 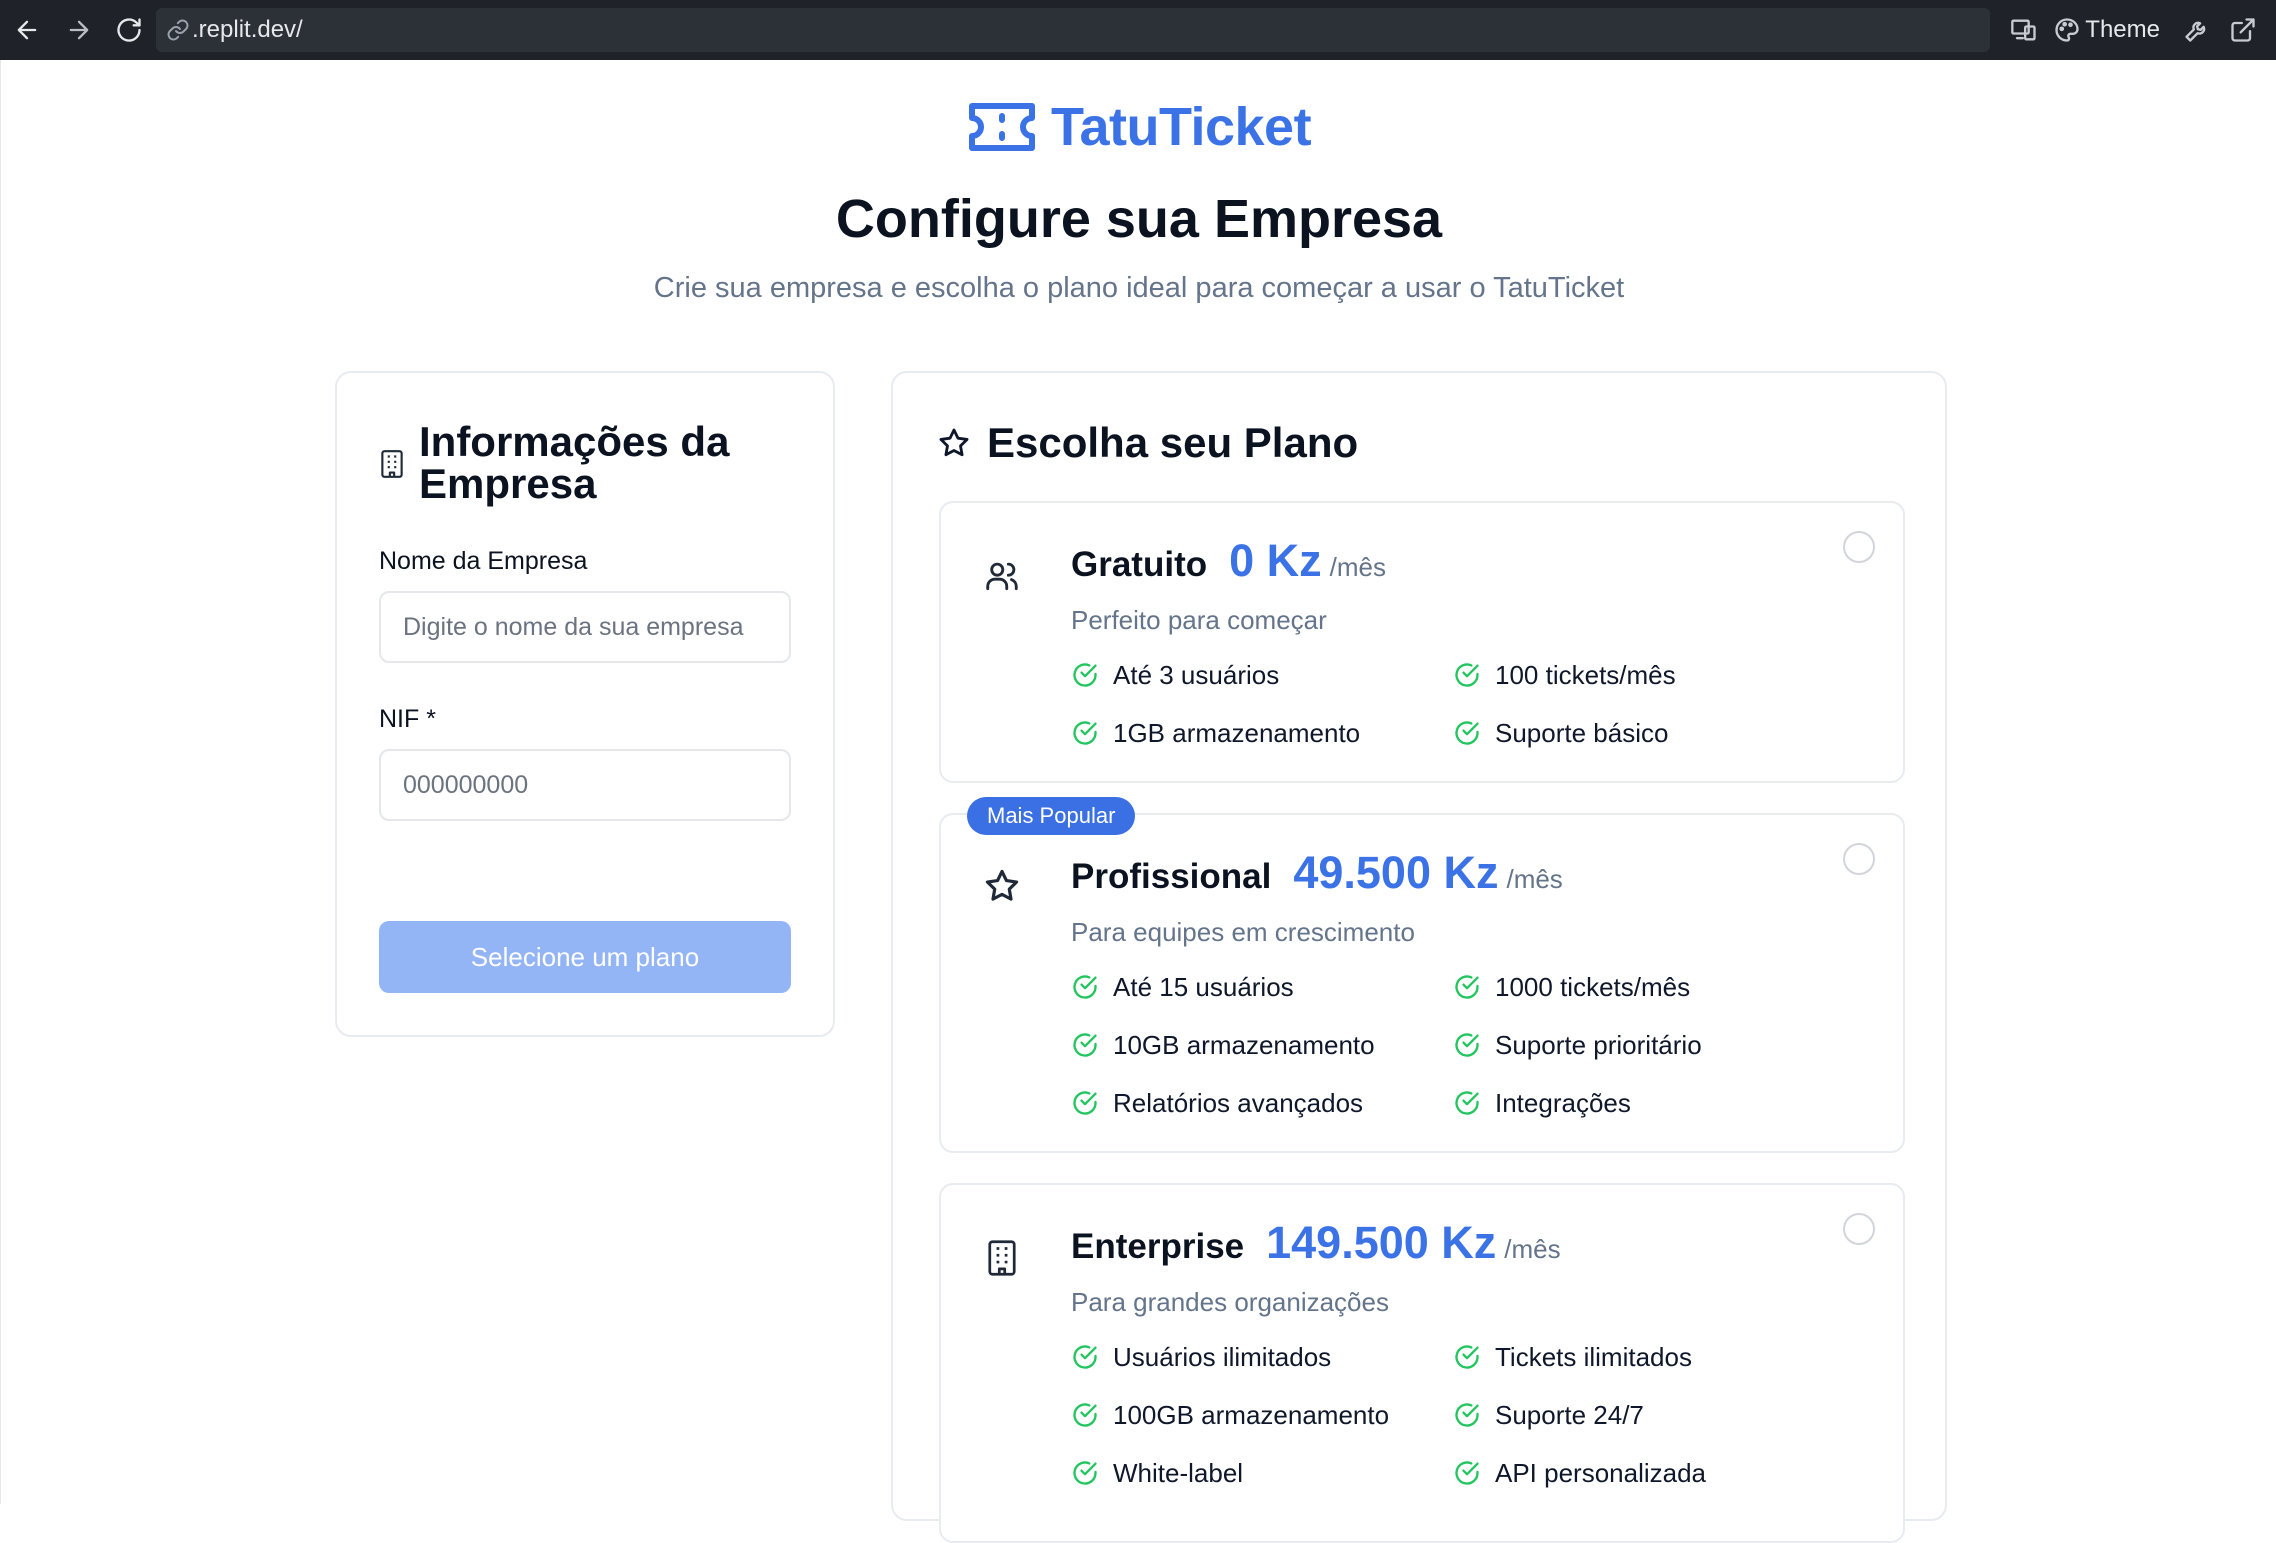 What do you see at coordinates (1181, 127) in the screenshot?
I see `brand-name: TatuTicket` at bounding box center [1181, 127].